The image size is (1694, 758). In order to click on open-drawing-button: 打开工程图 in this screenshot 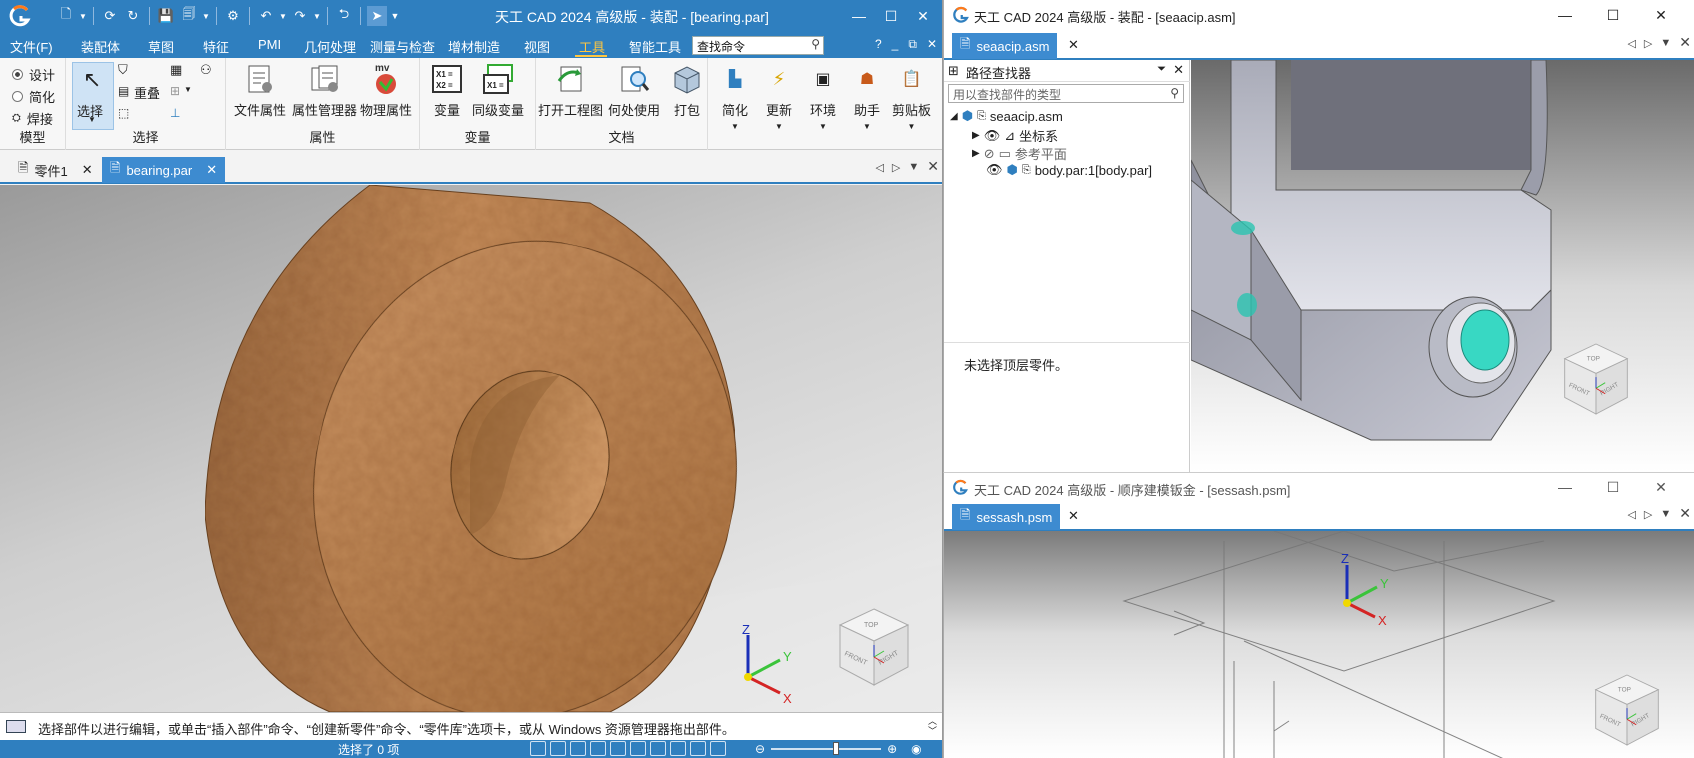, I will do `click(570, 90)`.